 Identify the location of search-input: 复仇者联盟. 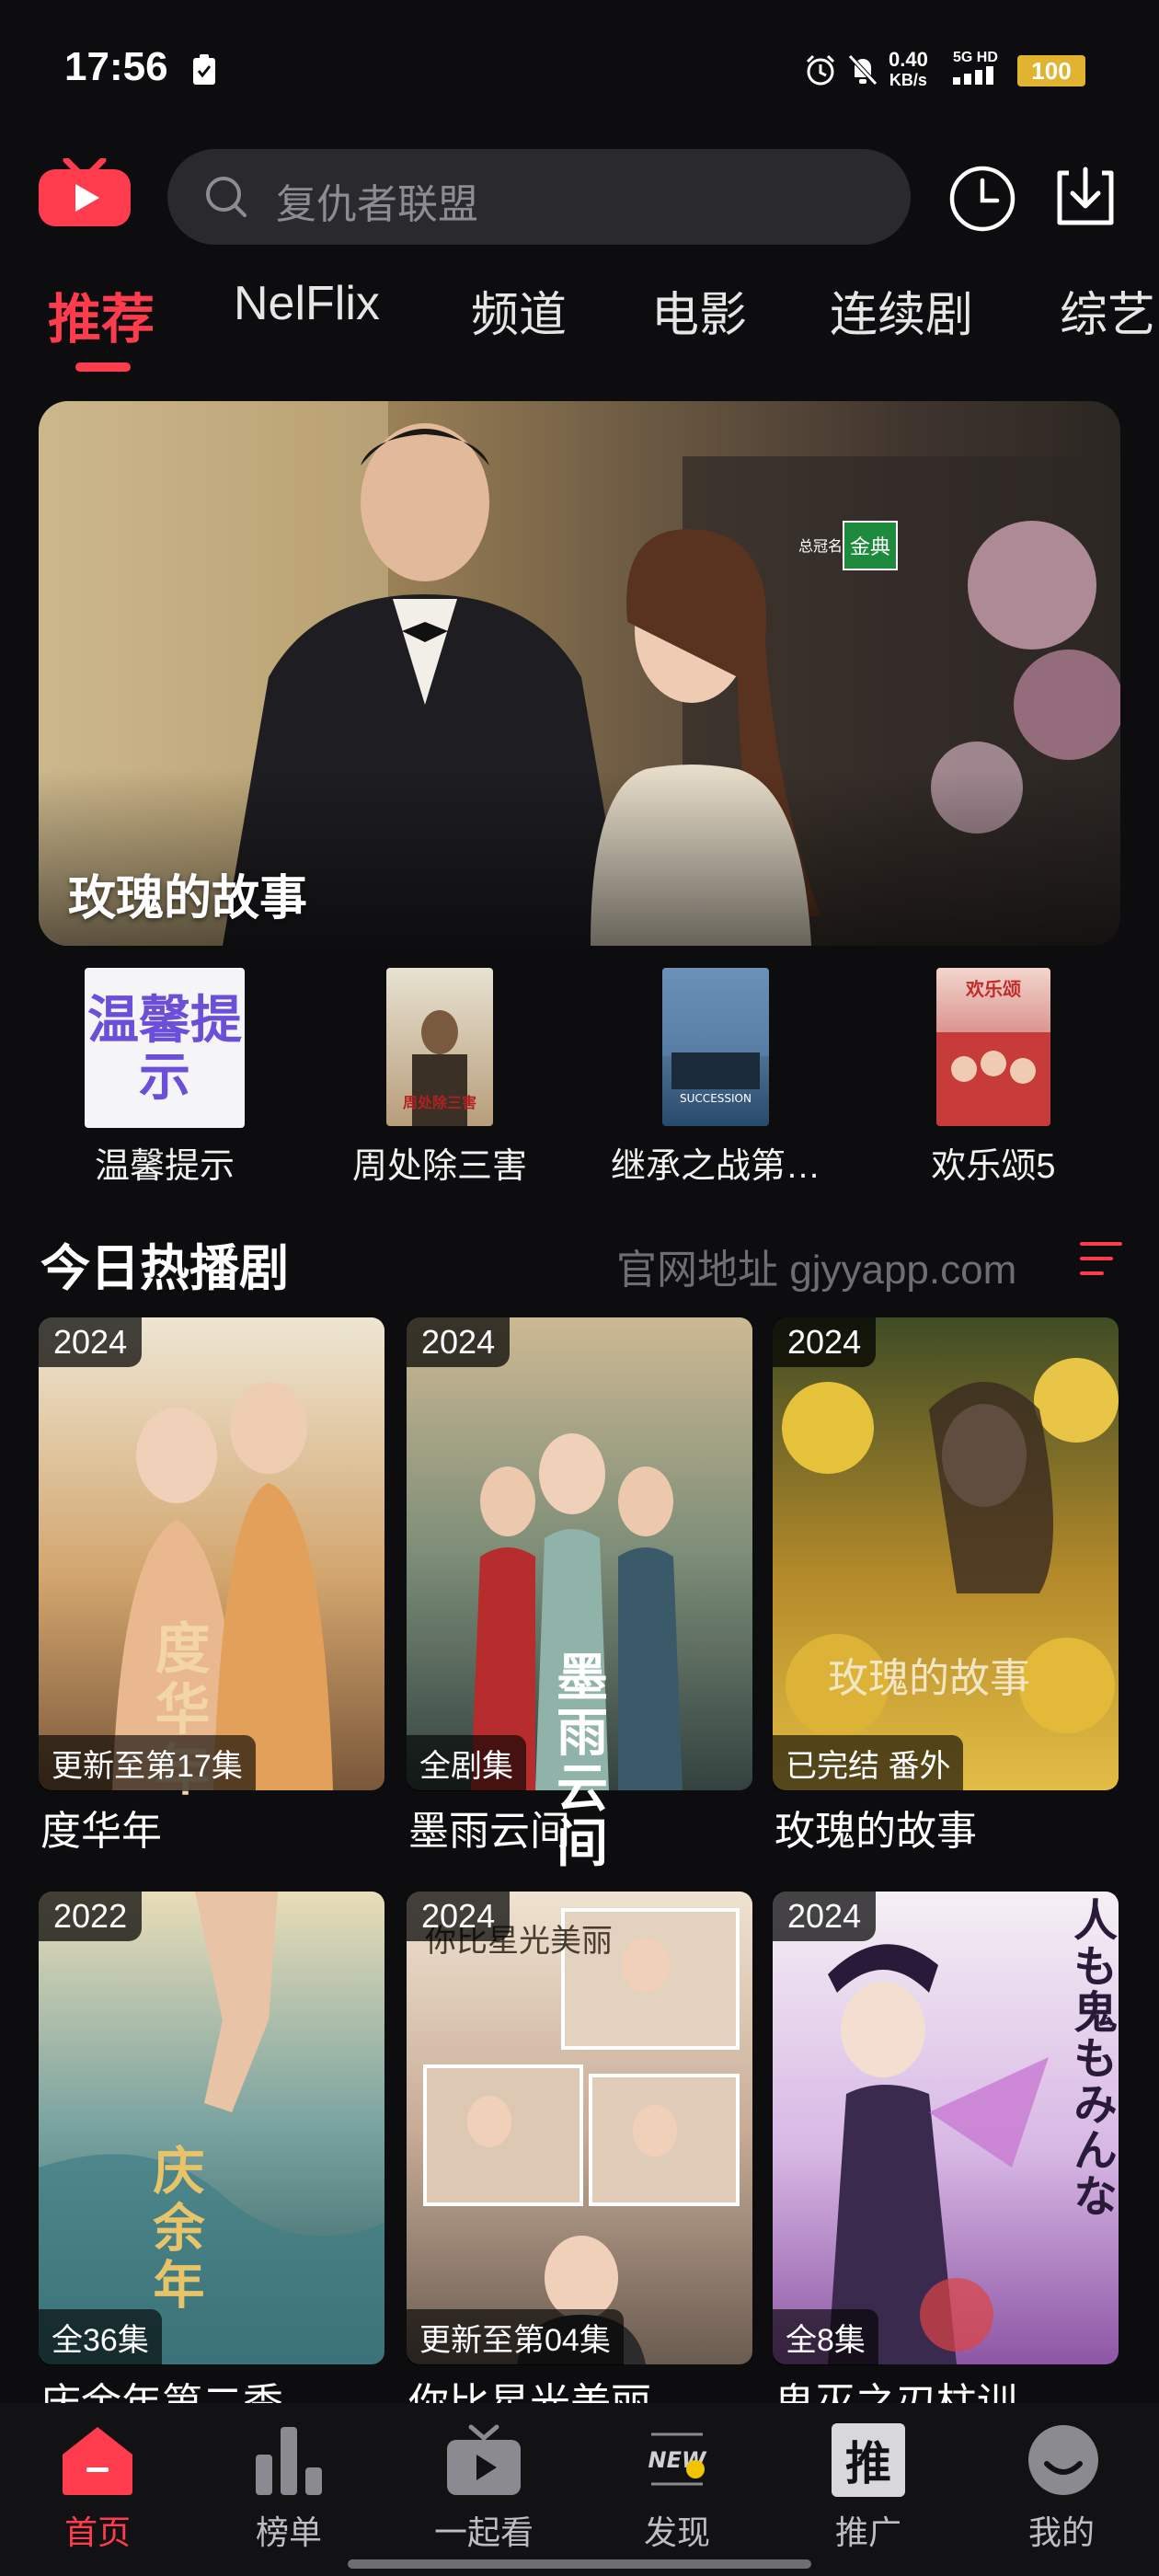
(377, 200).